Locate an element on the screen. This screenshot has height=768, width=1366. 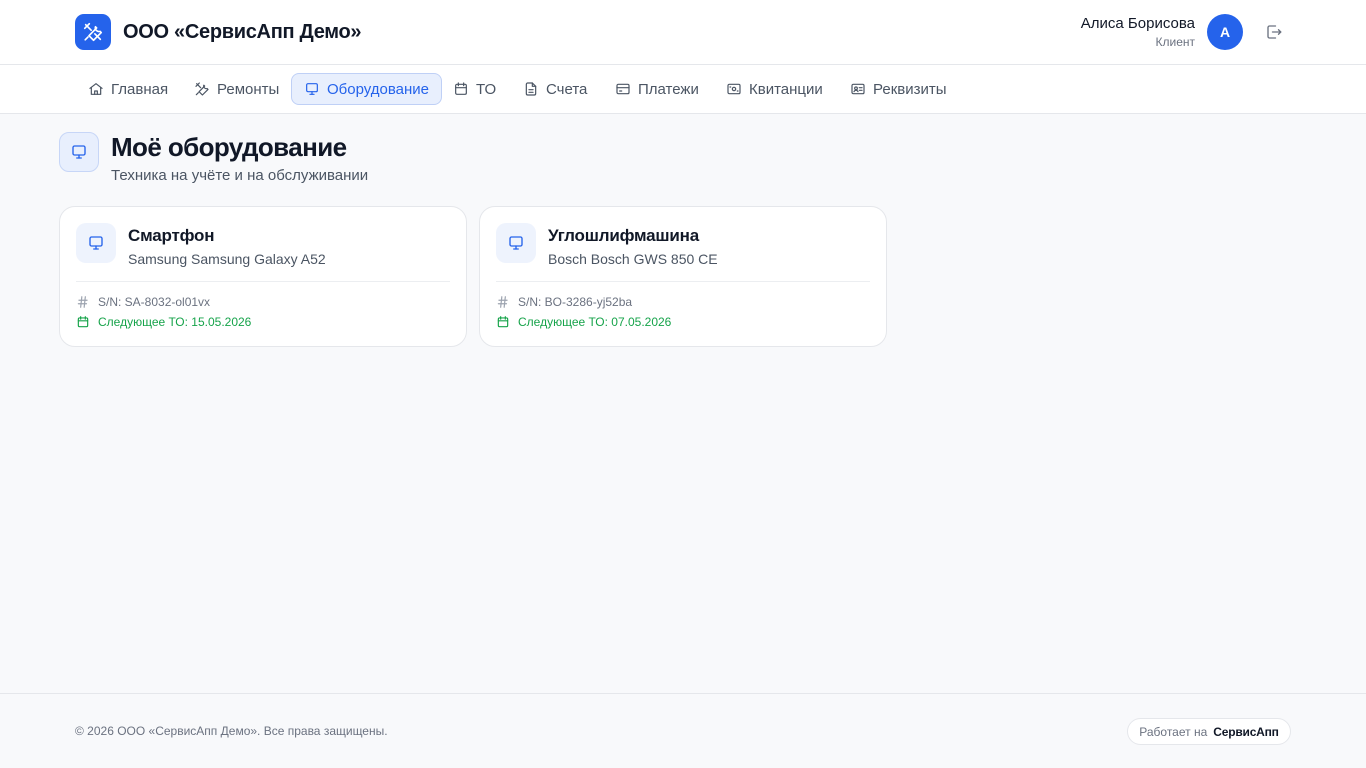
serial-number: S/N: SA-8032-ol01vx is located at coordinates (154, 302).